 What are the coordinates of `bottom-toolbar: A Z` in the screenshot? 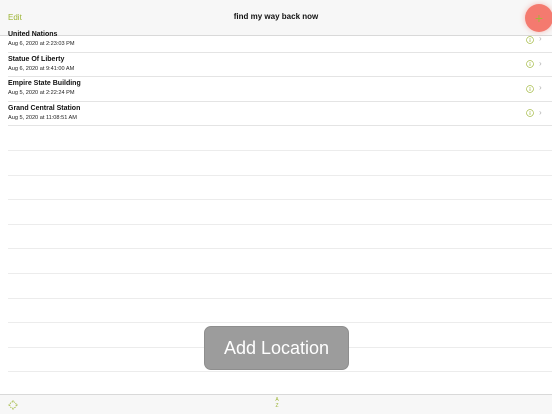 It's located at (276, 404).